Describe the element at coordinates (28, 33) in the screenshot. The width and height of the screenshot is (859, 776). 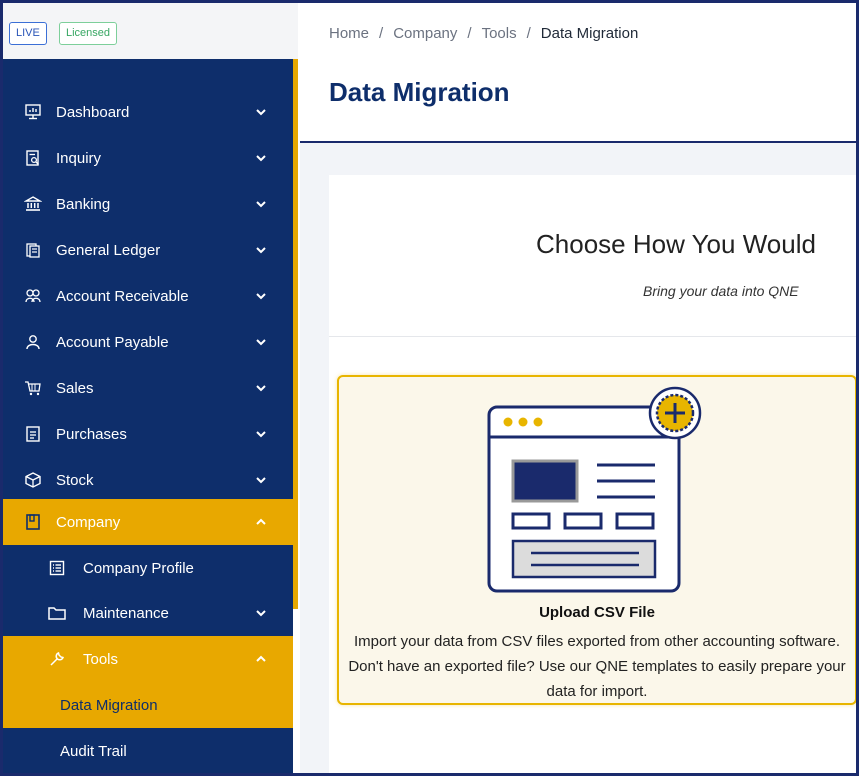
I see `live-badge: LIVE` at that location.